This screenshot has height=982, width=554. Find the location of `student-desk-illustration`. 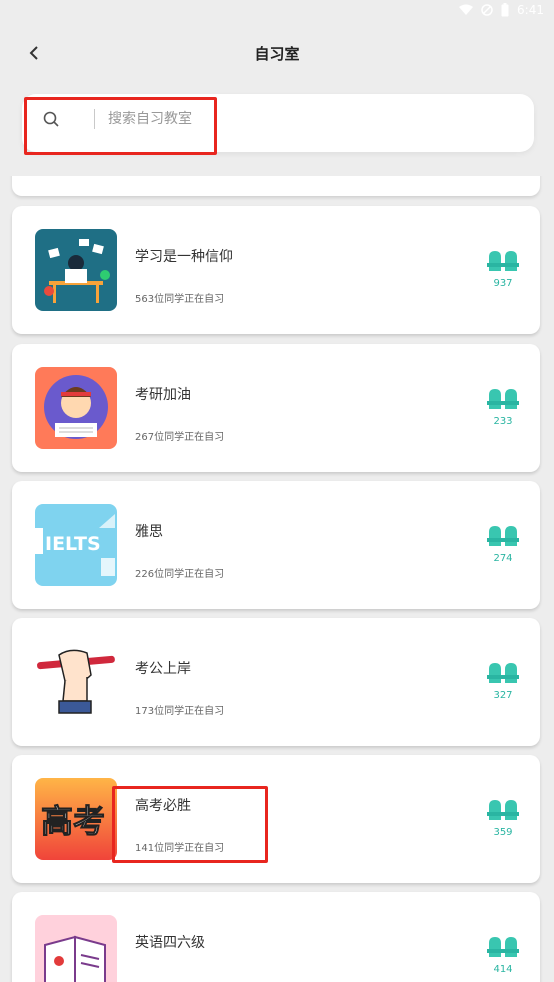

student-desk-illustration is located at coordinates (76, 270).